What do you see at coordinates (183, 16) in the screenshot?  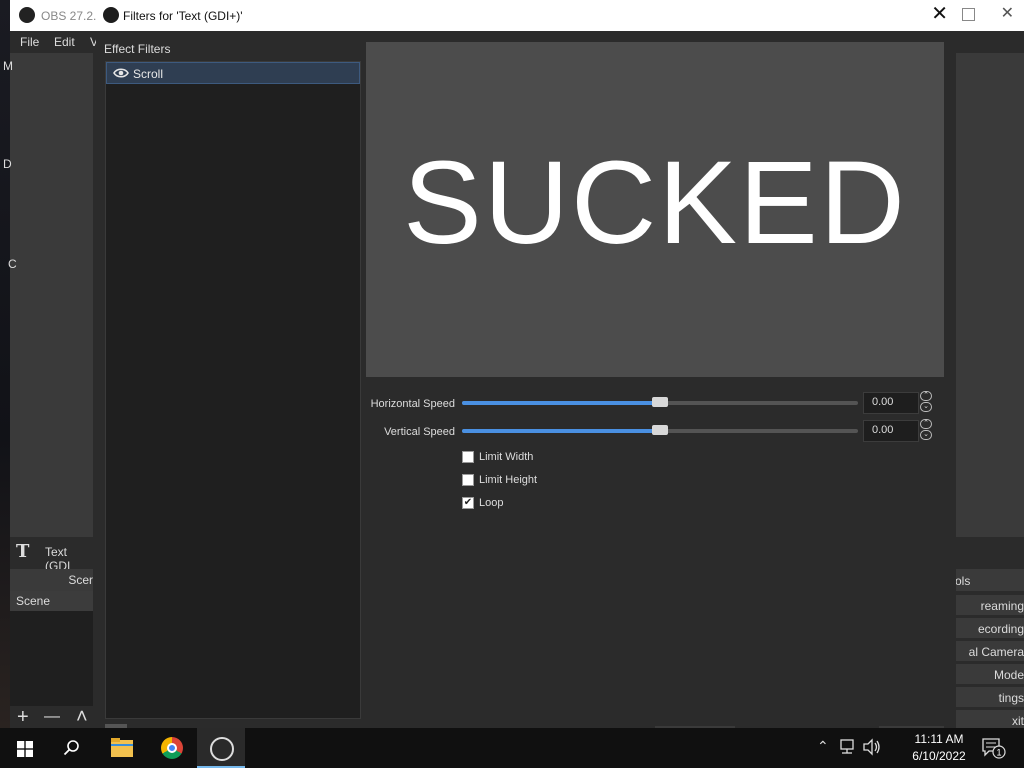 I see `dialog-title: Filters for 'Text (GDI+)'` at bounding box center [183, 16].